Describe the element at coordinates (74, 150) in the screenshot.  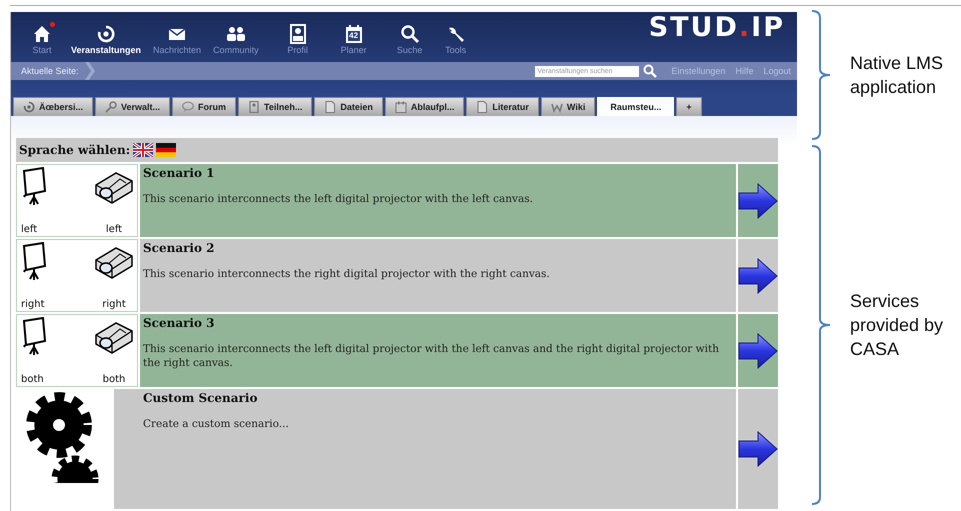
I see `language-label: Sprache wählen:` at that location.